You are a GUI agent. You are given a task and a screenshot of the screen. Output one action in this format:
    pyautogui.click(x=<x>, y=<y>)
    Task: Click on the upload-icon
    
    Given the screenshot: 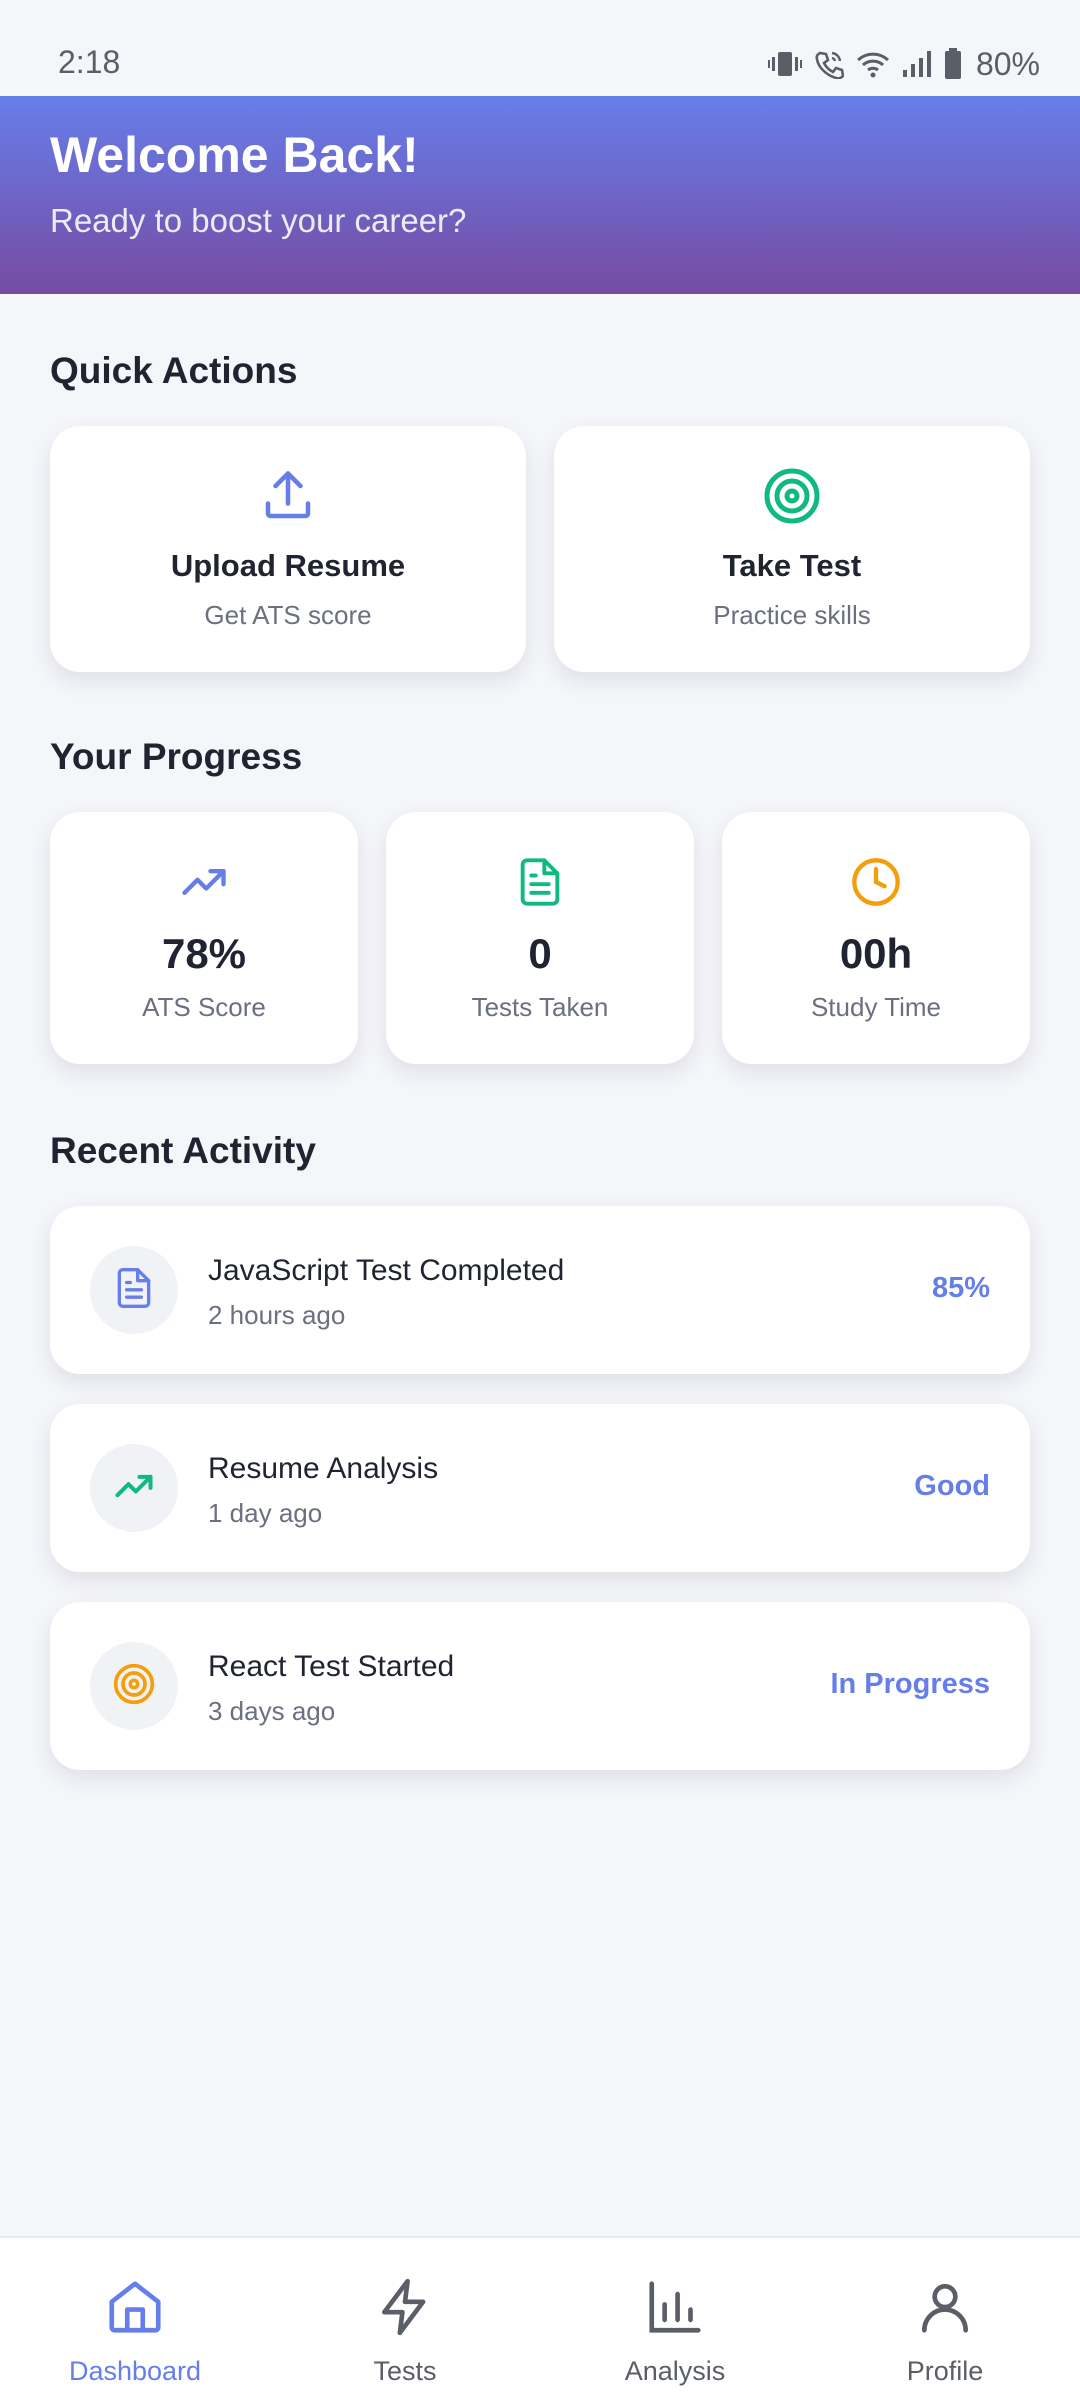 What is the action you would take?
    pyautogui.click(x=288, y=498)
    